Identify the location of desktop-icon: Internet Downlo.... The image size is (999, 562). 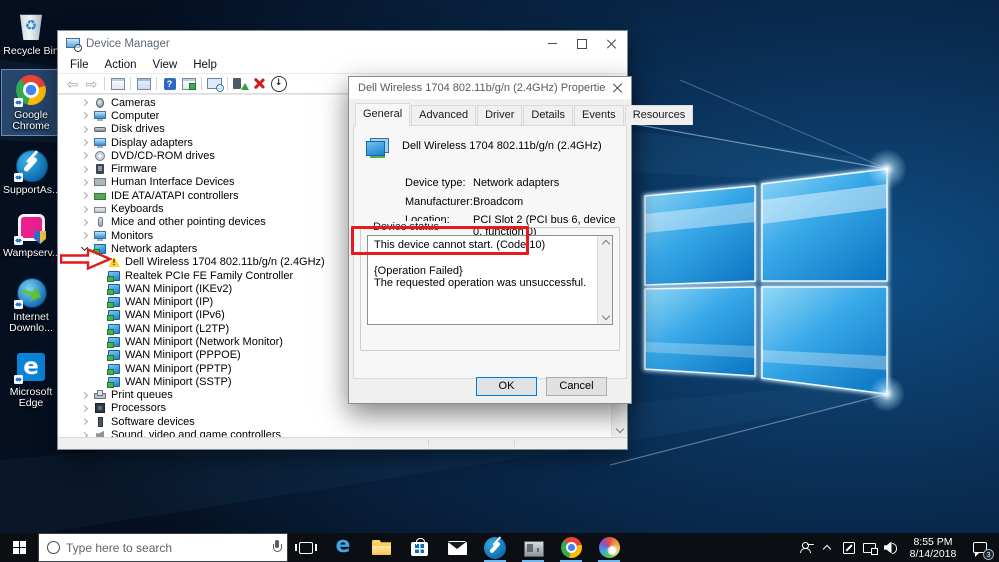
(31, 304).